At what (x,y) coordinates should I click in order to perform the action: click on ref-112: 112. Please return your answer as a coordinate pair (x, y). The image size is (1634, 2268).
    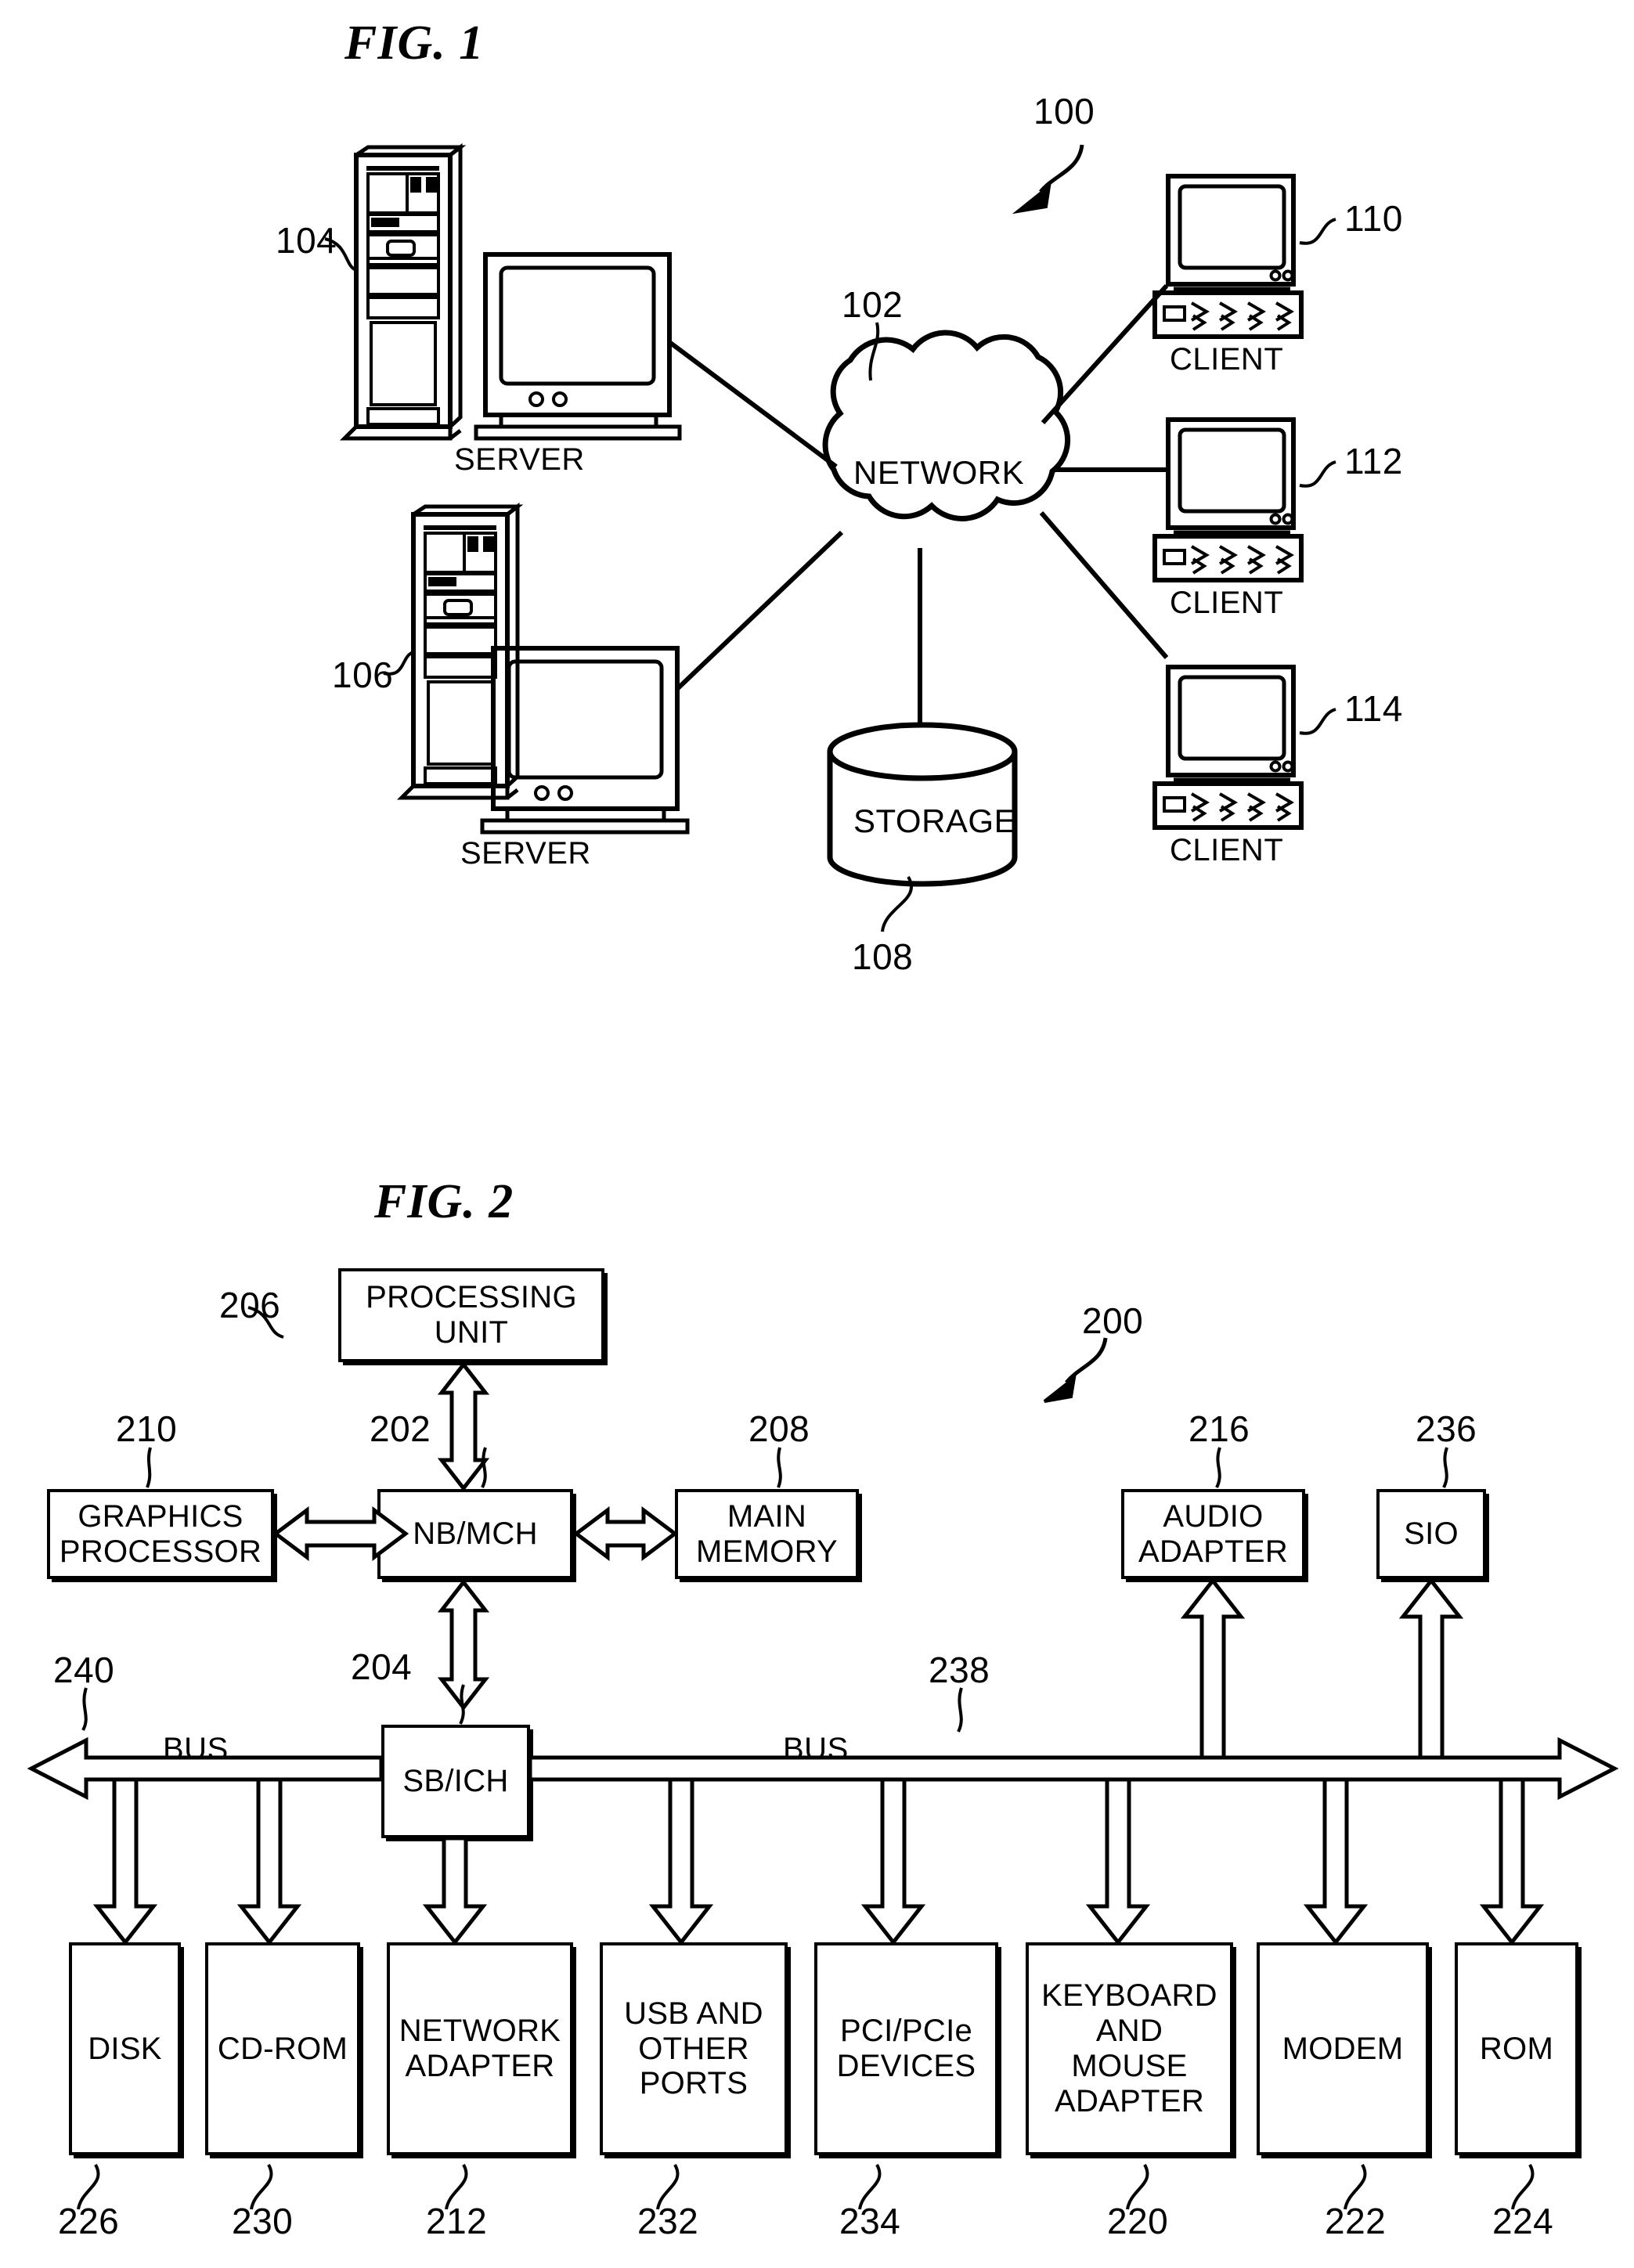
    Looking at the image, I should click on (1373, 461).